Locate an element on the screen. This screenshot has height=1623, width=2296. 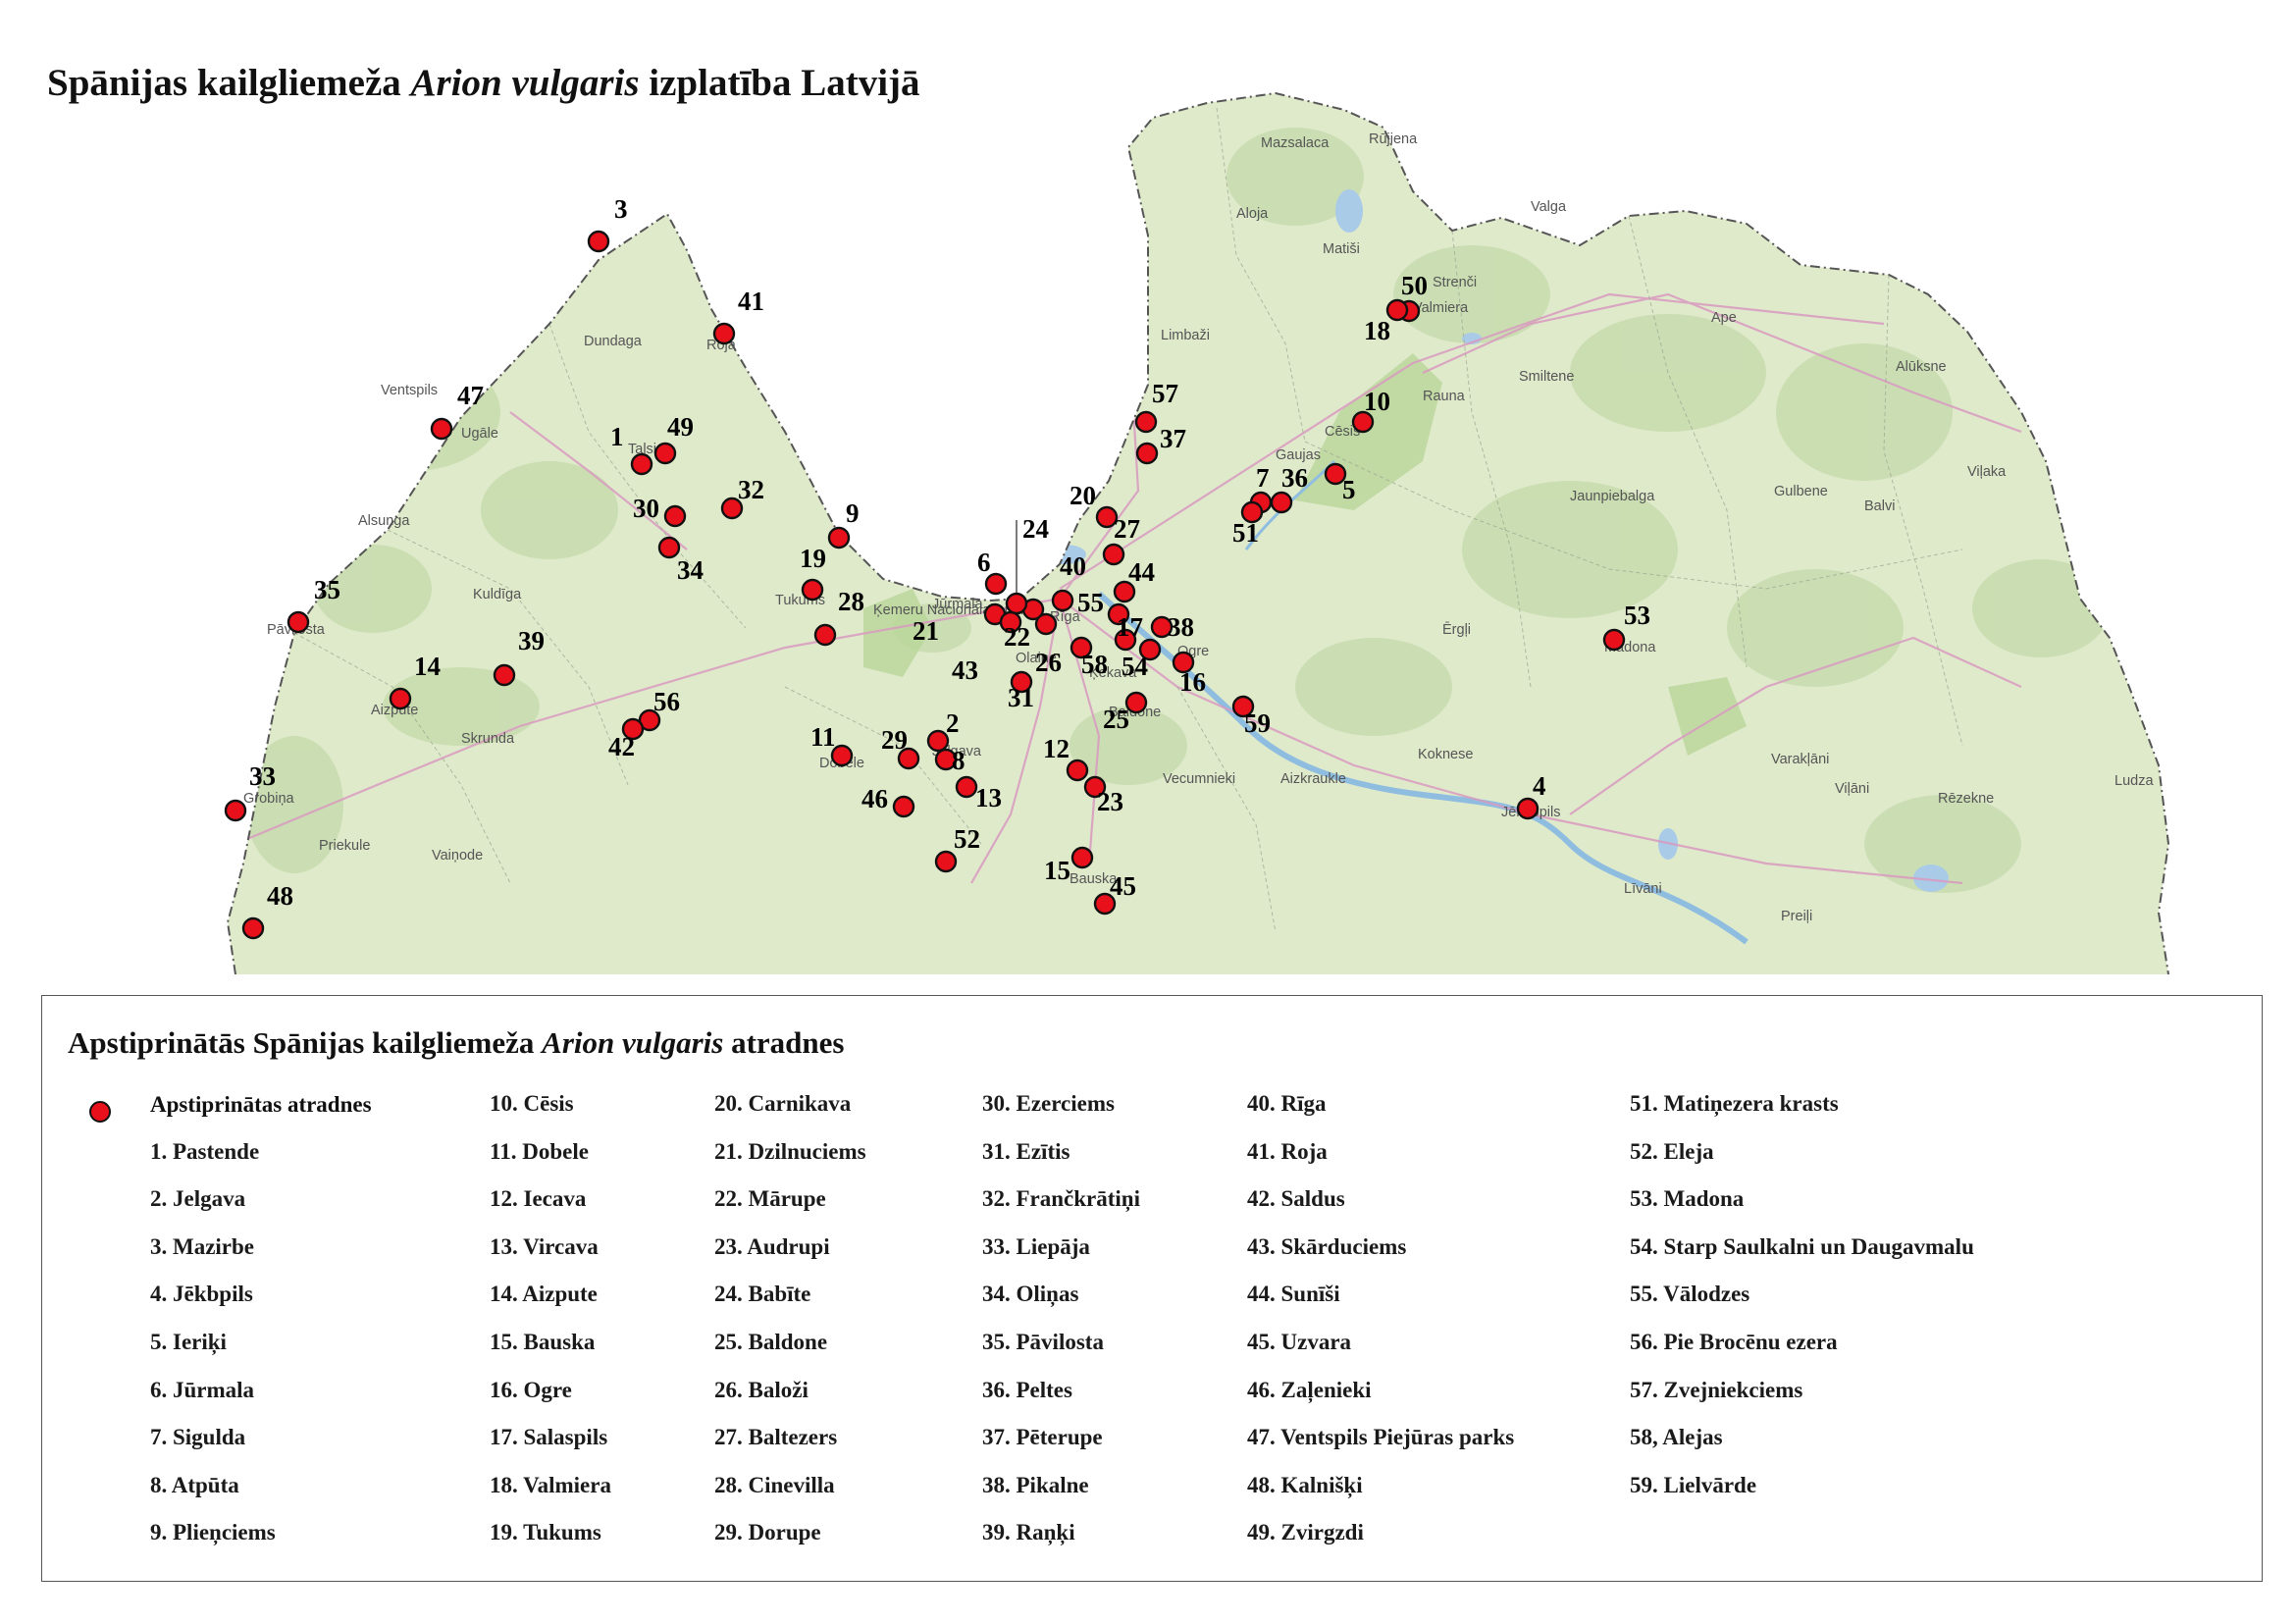
place-name: Vaiņode is located at coordinates (457, 856).